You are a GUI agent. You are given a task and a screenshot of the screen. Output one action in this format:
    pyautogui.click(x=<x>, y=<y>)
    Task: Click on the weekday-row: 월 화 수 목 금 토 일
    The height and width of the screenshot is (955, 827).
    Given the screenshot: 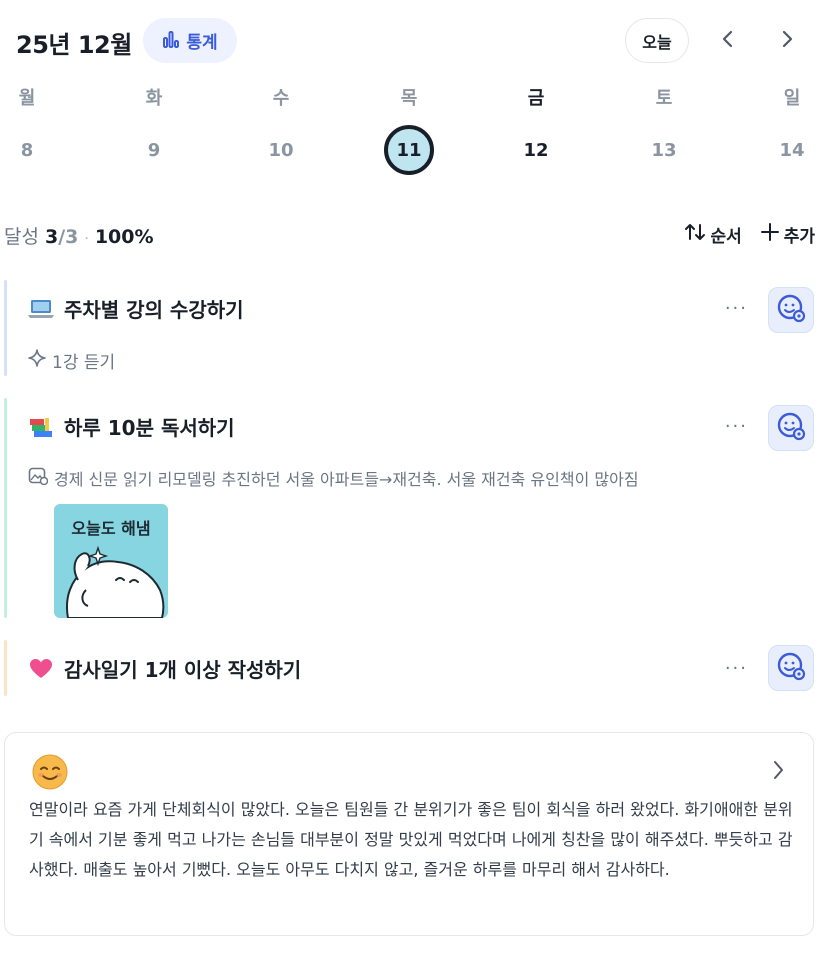 What is the action you would take?
    pyautogui.click(x=413, y=99)
    